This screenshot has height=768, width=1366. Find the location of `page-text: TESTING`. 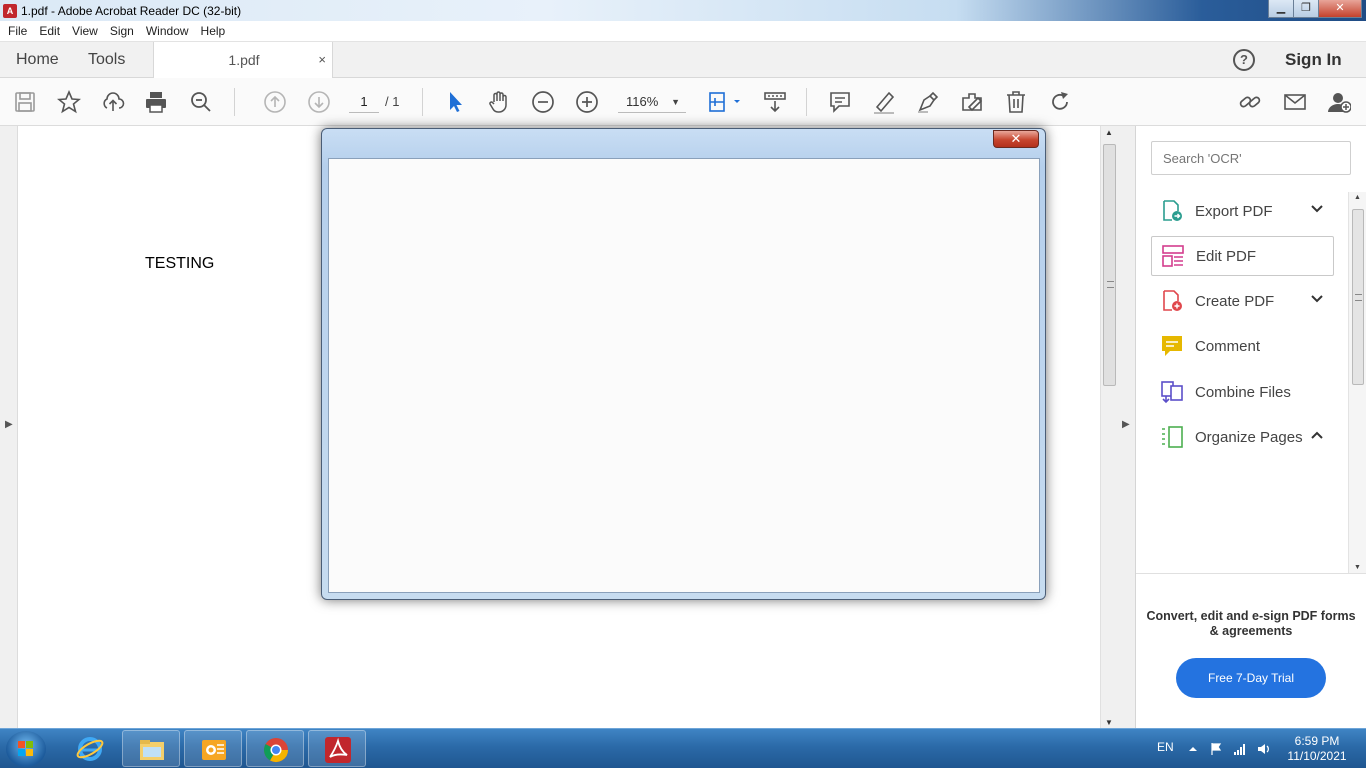

page-text: TESTING is located at coordinates (180, 263).